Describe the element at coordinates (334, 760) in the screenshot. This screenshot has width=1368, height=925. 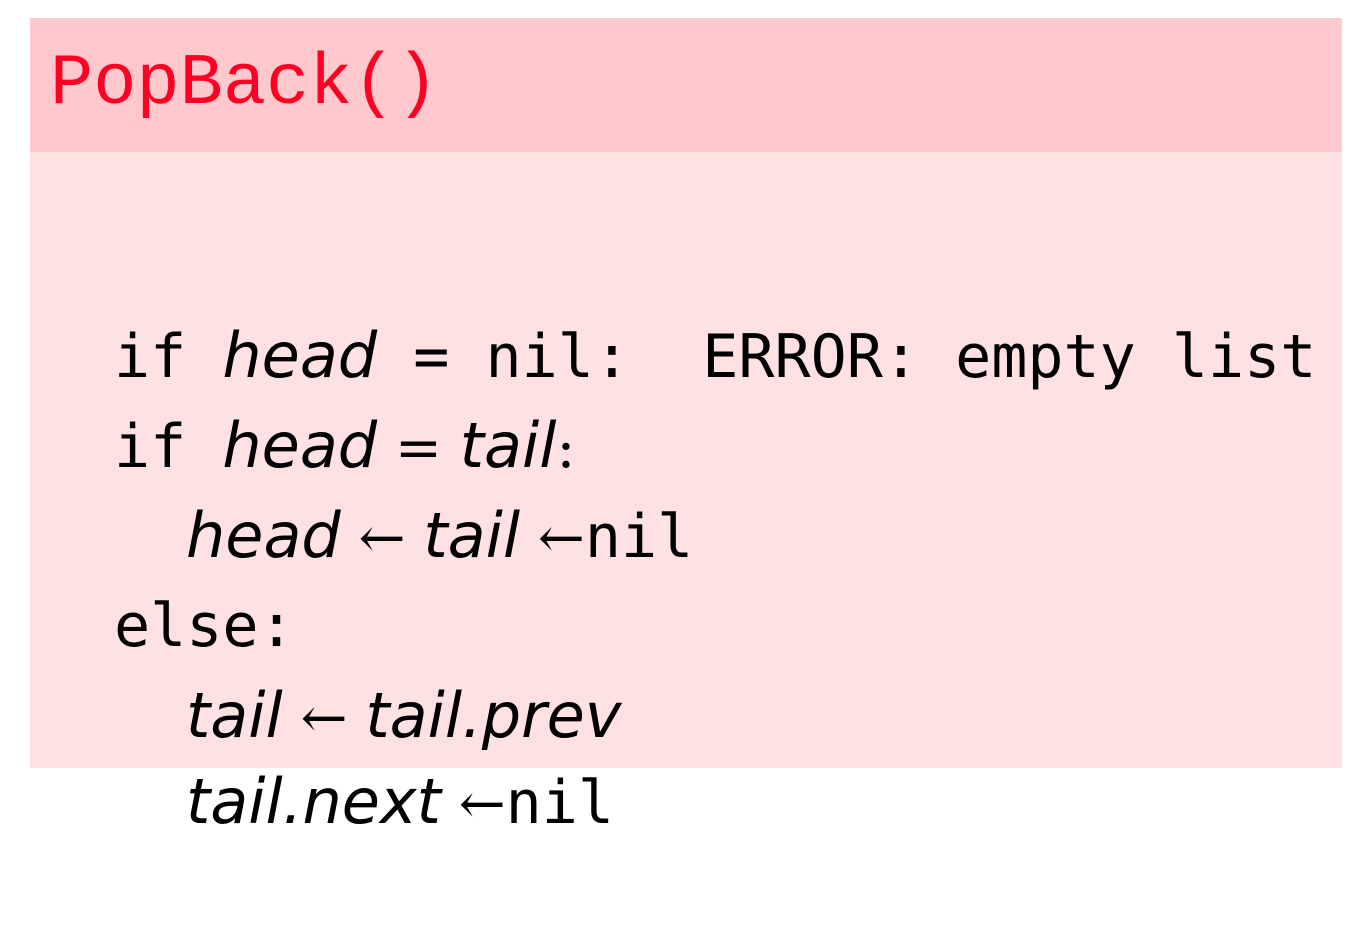
I see `code-line-6: tail.next ←nil` at that location.